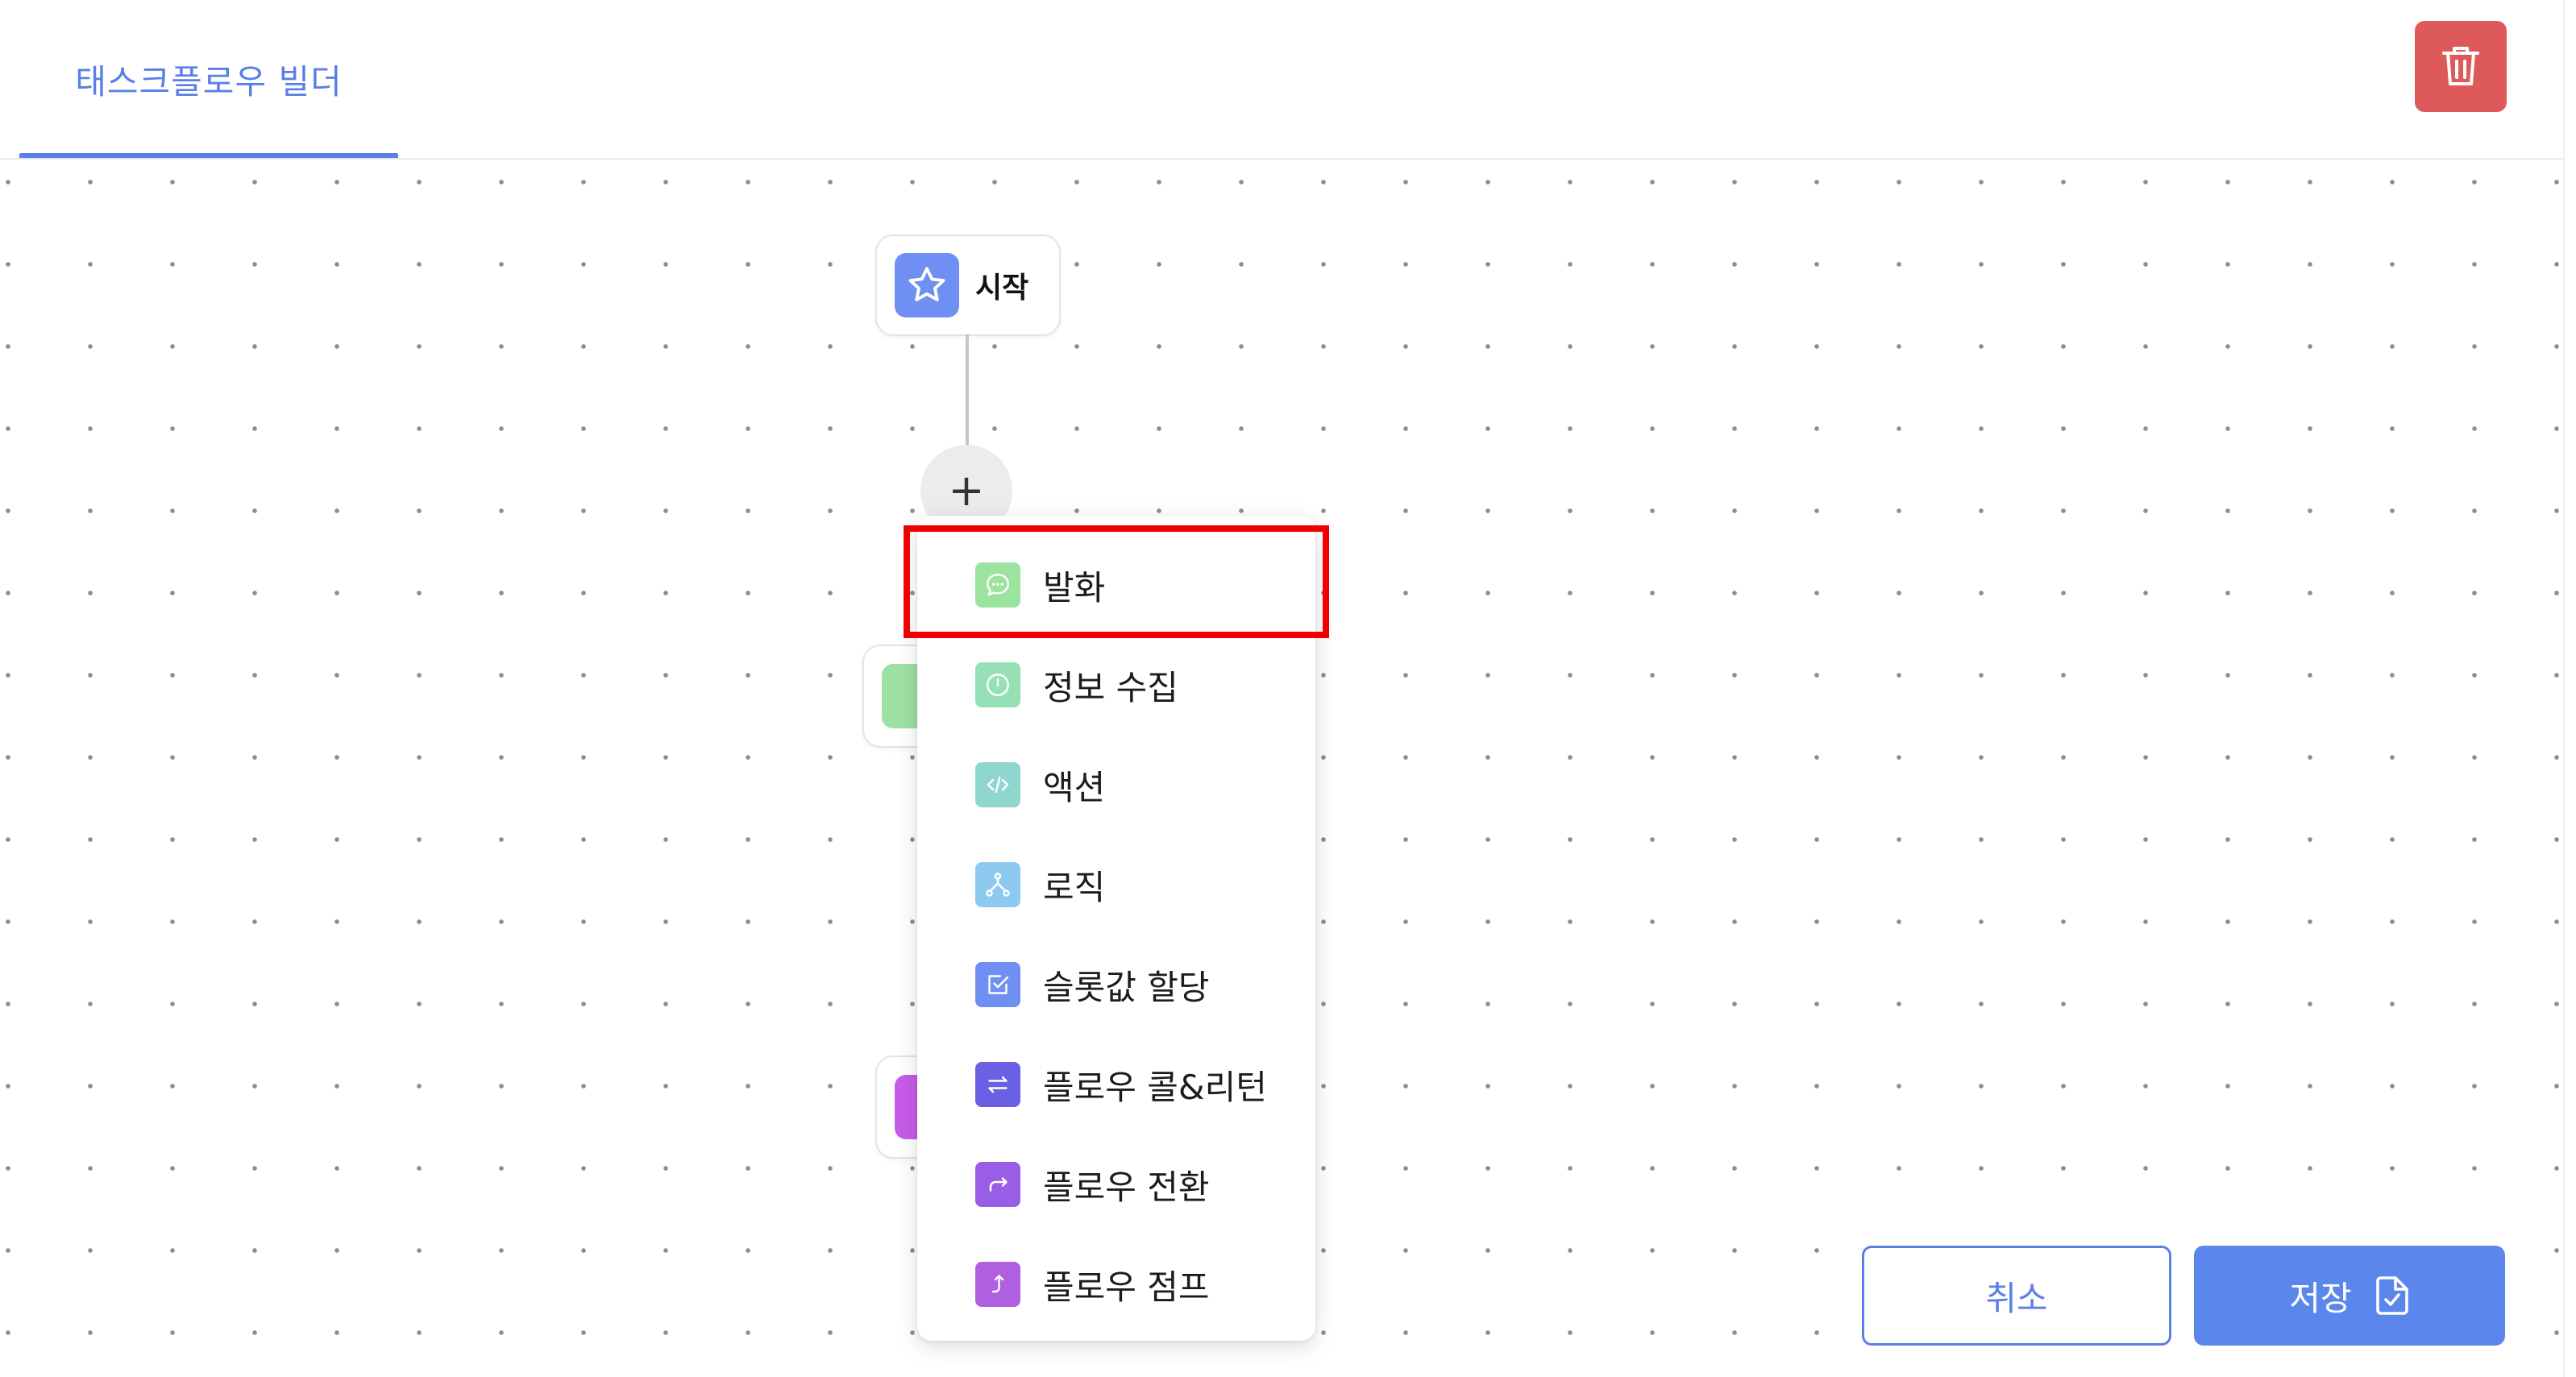 The height and width of the screenshot is (1377, 2576). Describe the element at coordinates (2564, 688) in the screenshot. I see `panel-edge` at that location.